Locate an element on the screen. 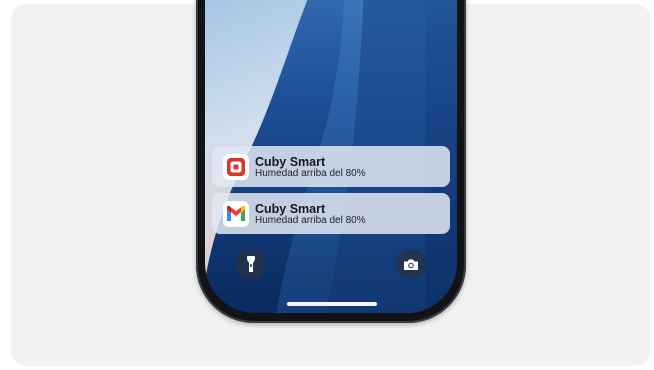  home-indicator is located at coordinates (332, 304).